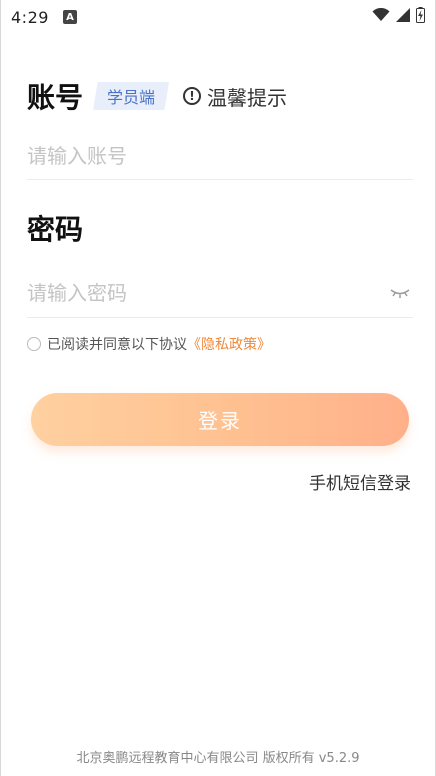  What do you see at coordinates (403, 15) in the screenshot?
I see `signal-icon` at bounding box center [403, 15].